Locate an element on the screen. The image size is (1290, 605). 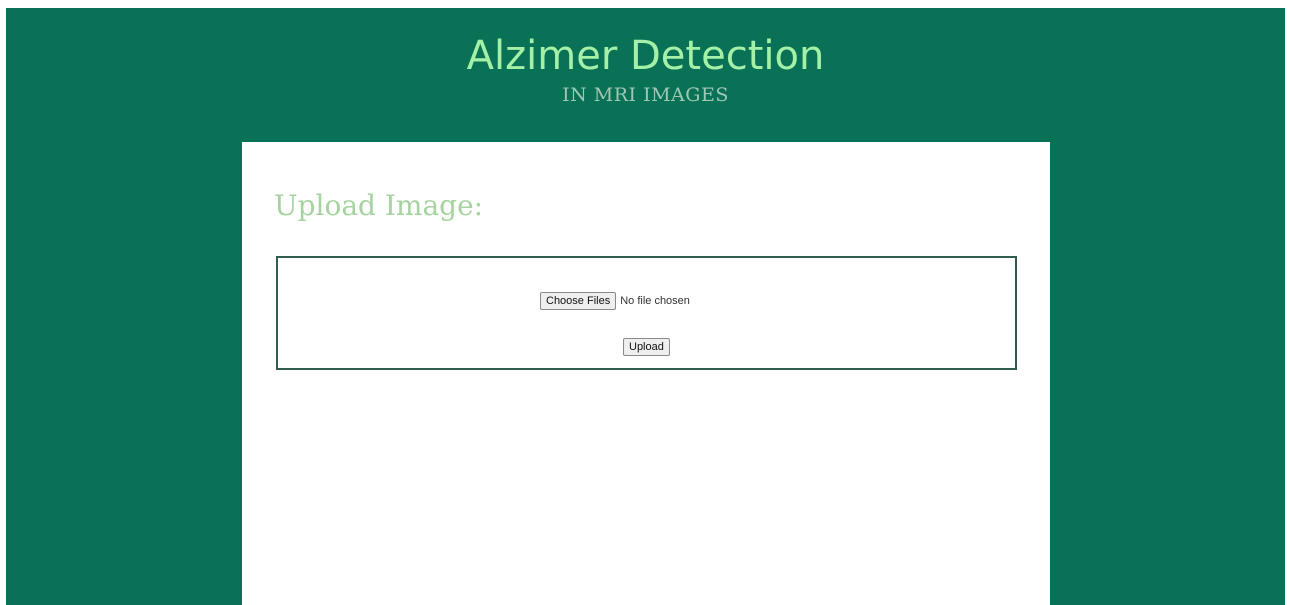
upload-button: Upload is located at coordinates (646, 347).